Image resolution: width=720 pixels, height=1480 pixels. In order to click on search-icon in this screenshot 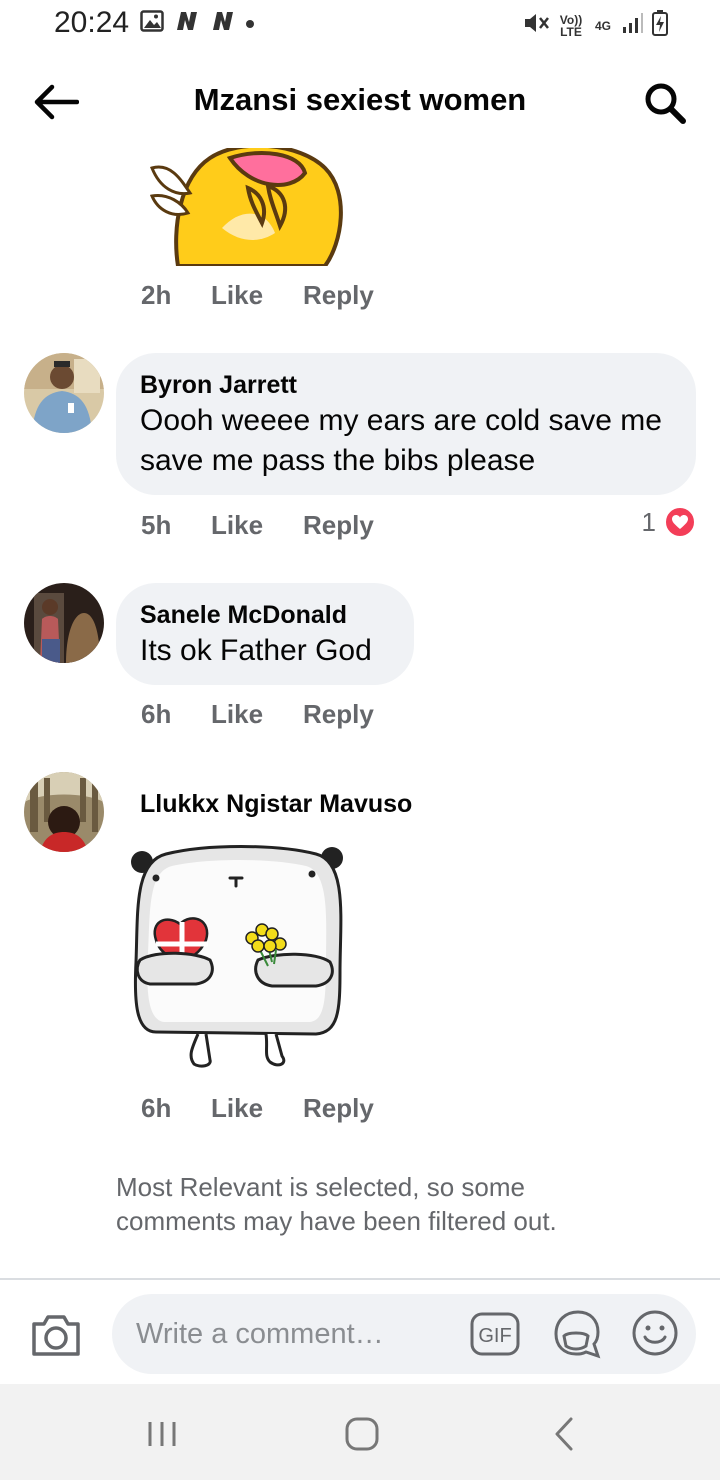, I will do `click(665, 103)`.